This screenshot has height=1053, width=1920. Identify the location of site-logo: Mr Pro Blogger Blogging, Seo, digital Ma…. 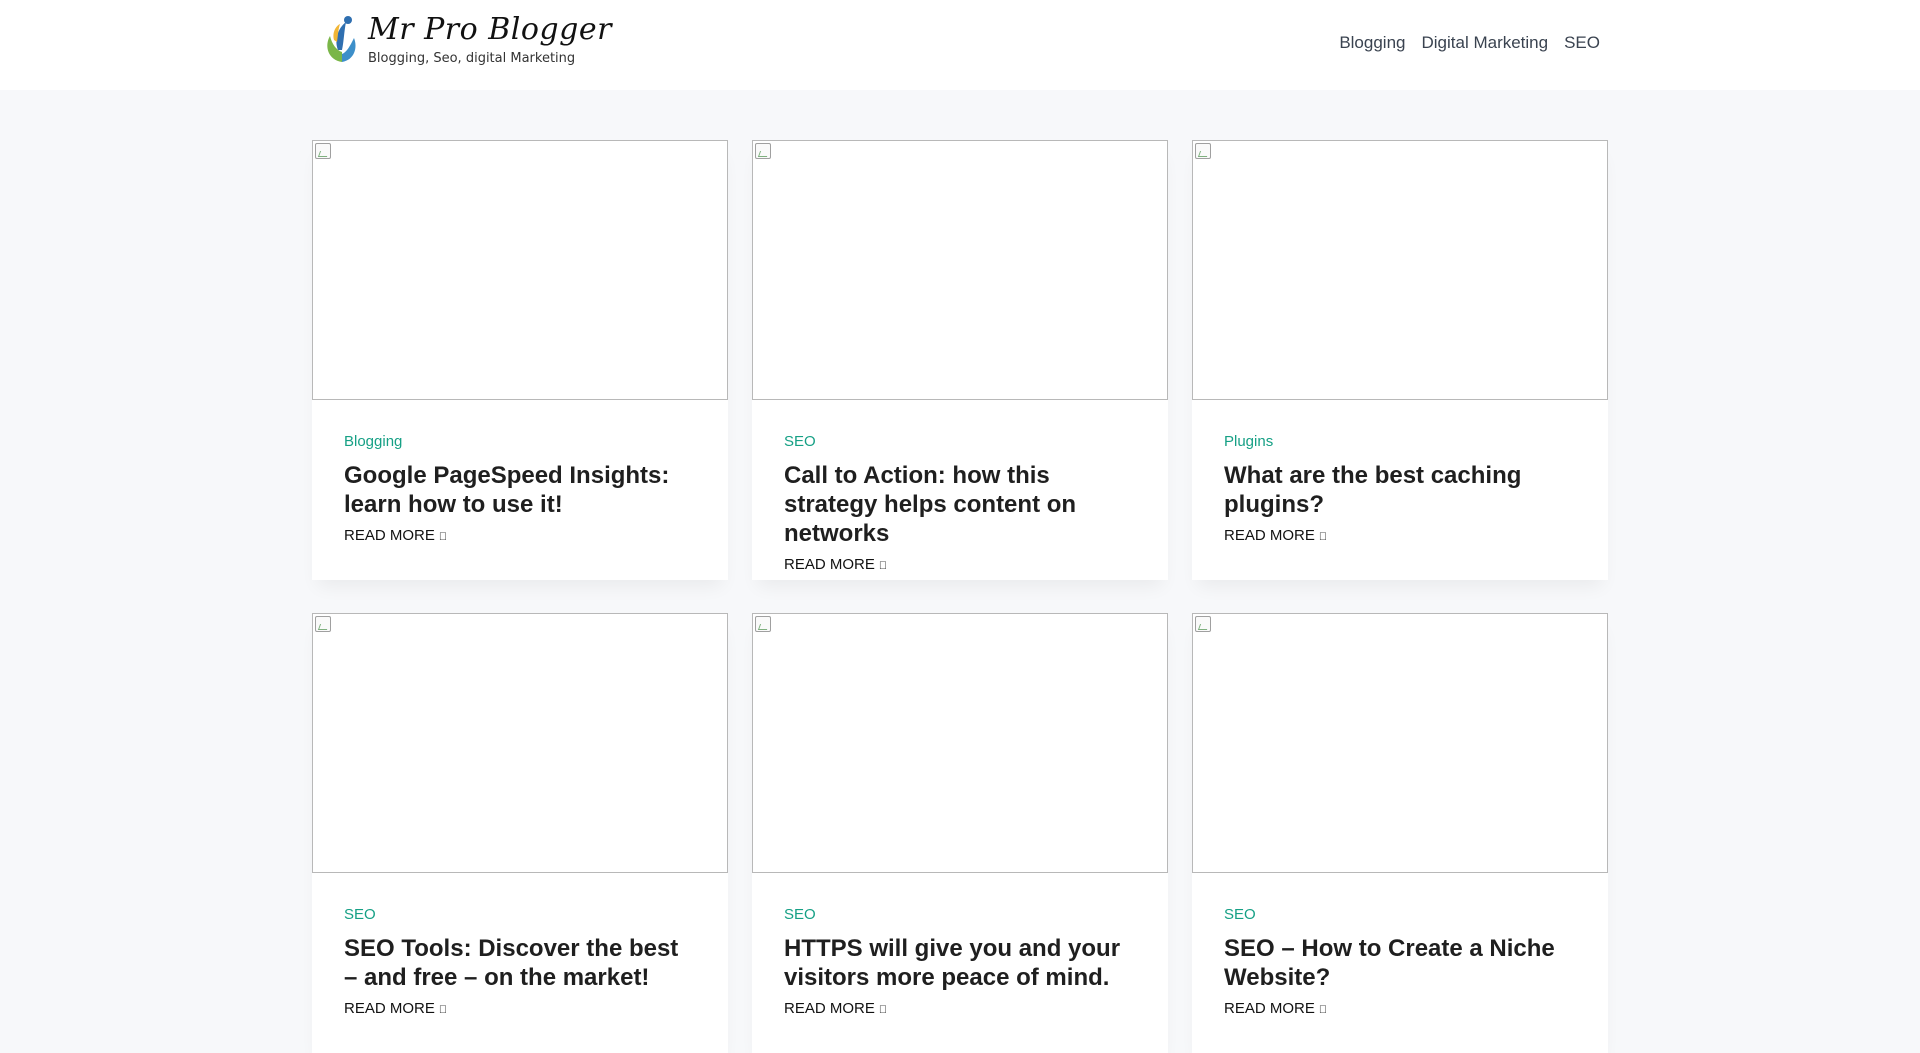
(466, 40).